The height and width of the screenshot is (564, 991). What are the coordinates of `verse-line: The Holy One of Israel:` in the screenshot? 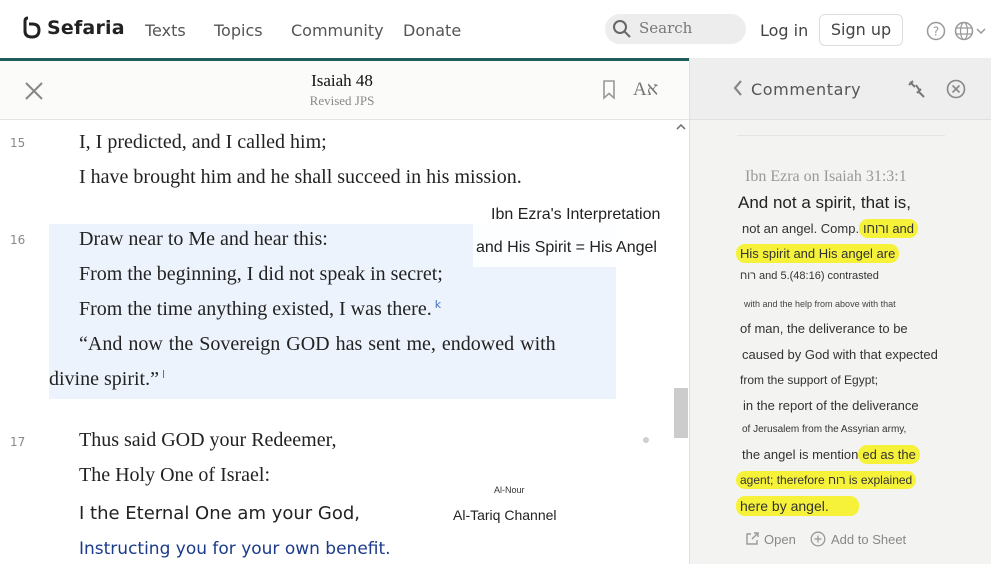 It's located at (175, 475).